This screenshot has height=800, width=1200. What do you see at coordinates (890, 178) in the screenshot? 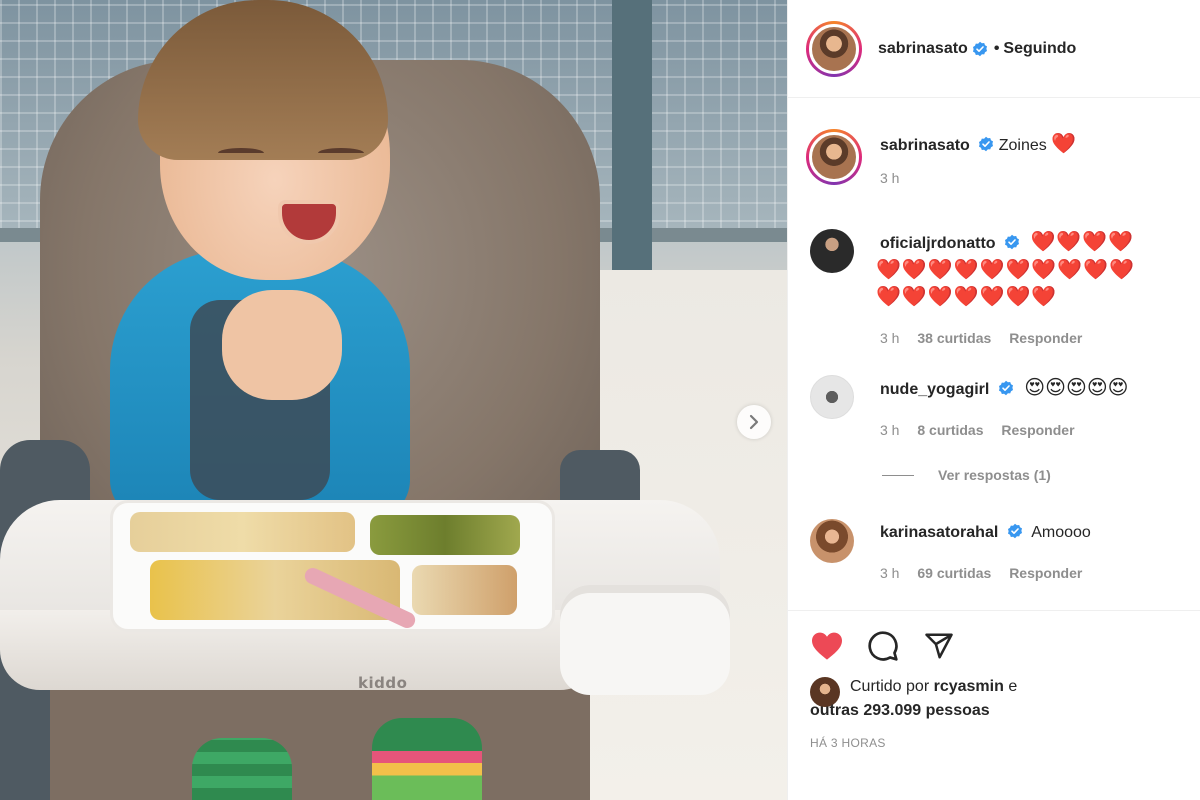
I see `caption-time: 3 h` at bounding box center [890, 178].